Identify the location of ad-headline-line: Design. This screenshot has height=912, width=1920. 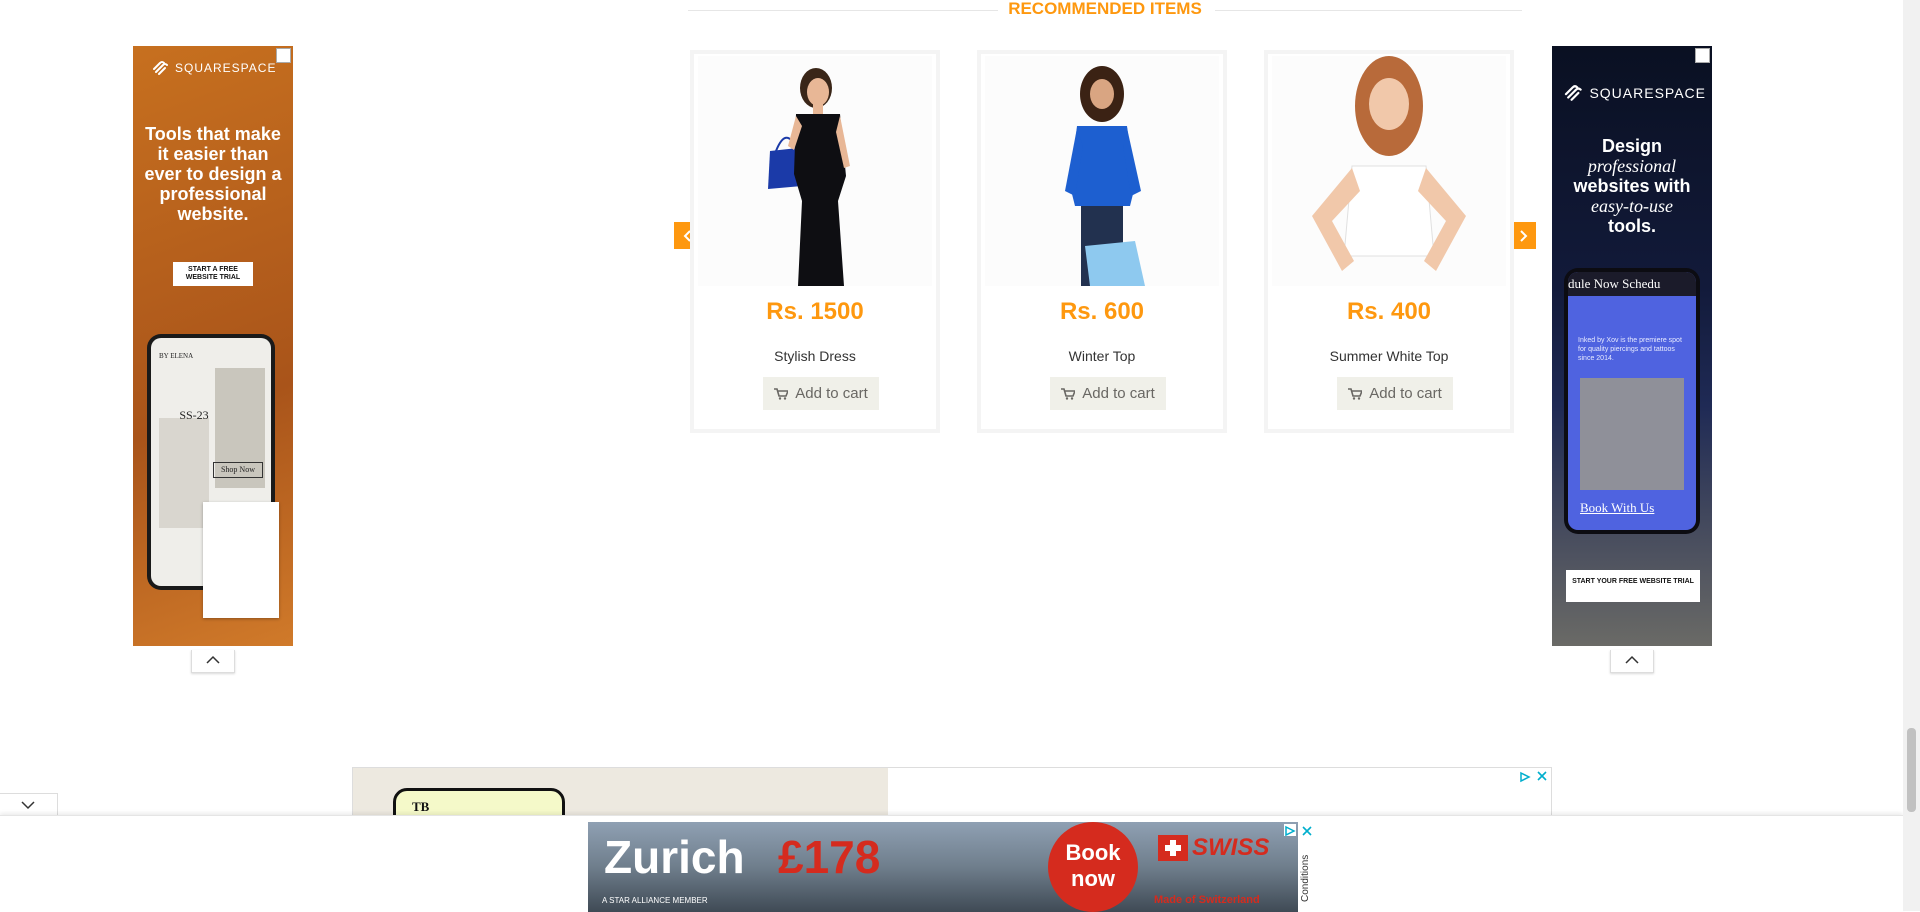
(1631, 146).